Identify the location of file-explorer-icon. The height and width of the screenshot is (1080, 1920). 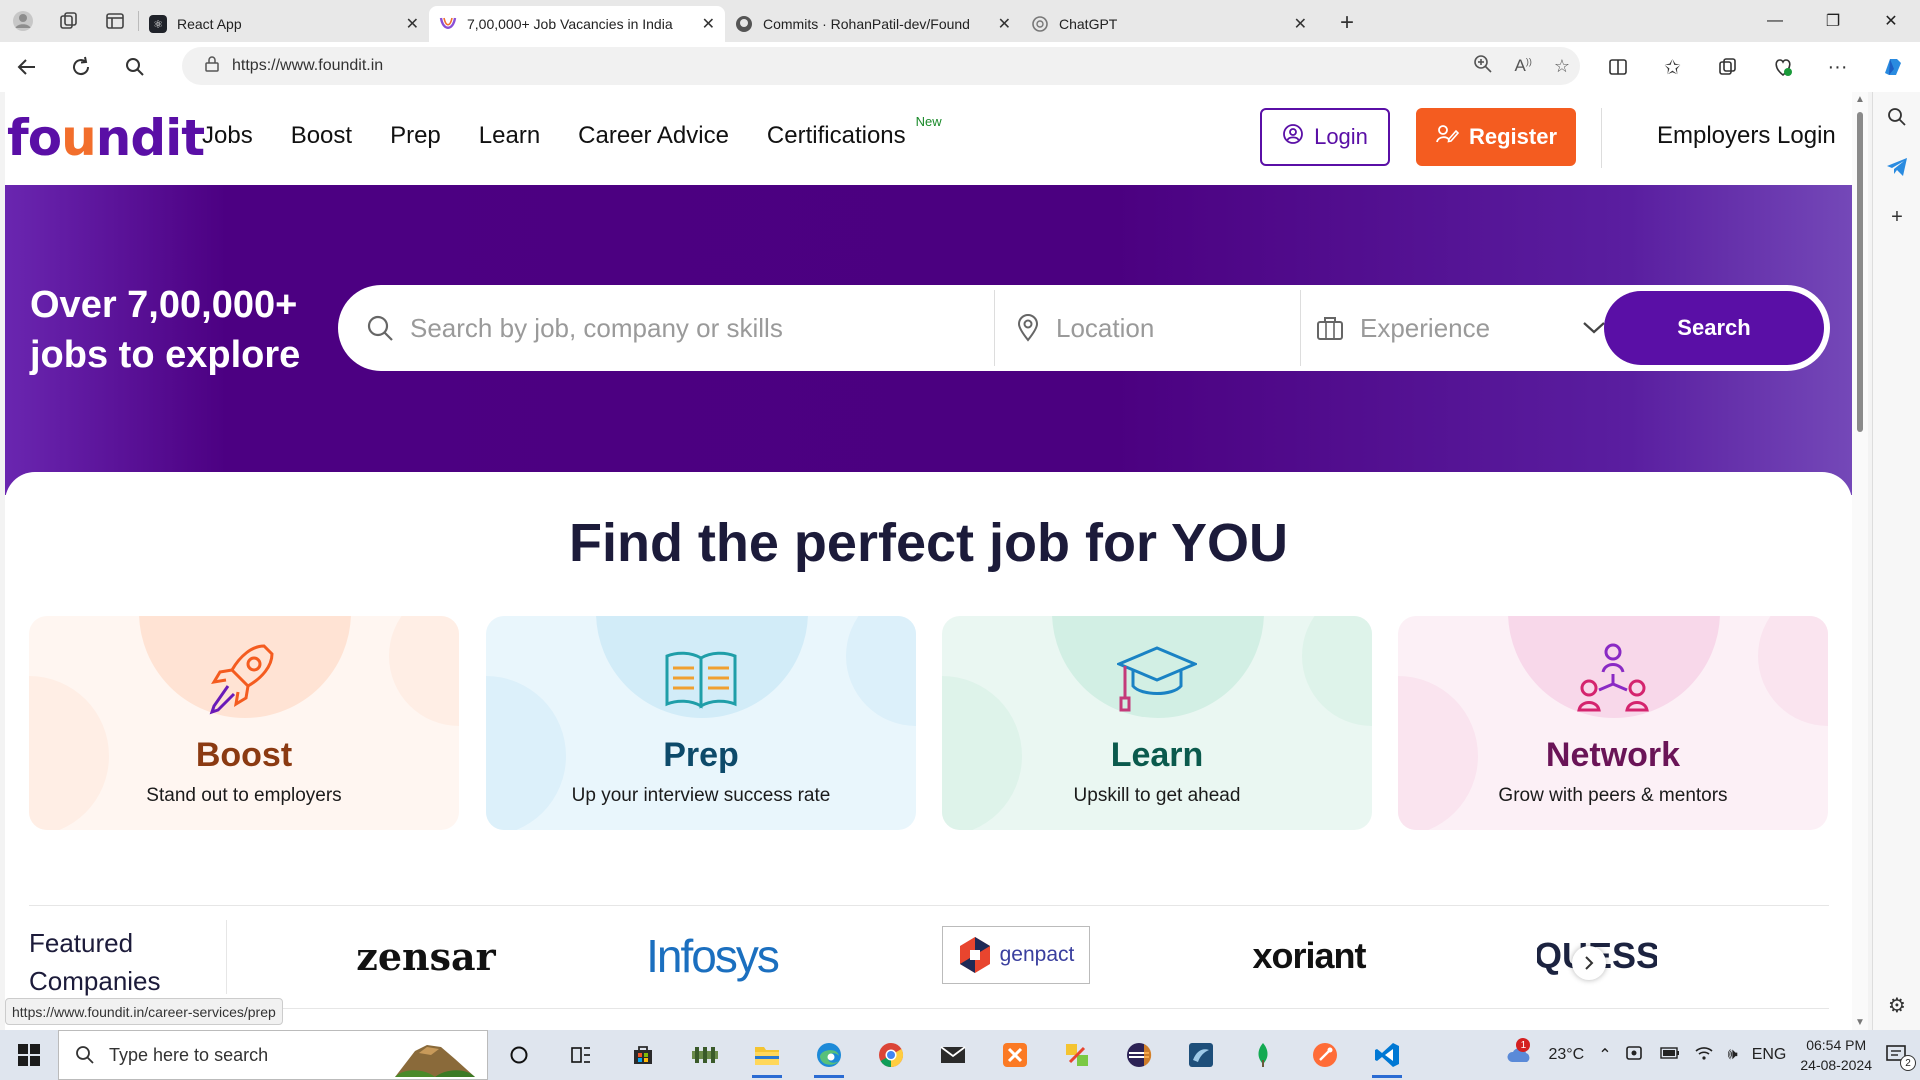
(767, 1055).